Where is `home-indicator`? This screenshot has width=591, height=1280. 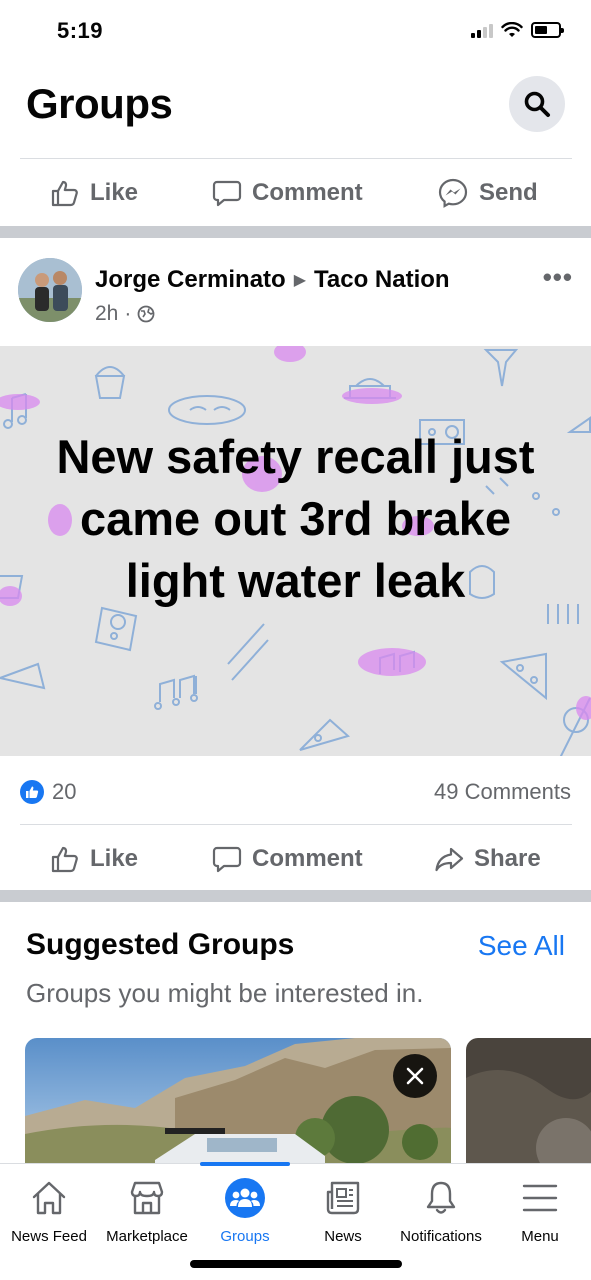 home-indicator is located at coordinates (296, 1264).